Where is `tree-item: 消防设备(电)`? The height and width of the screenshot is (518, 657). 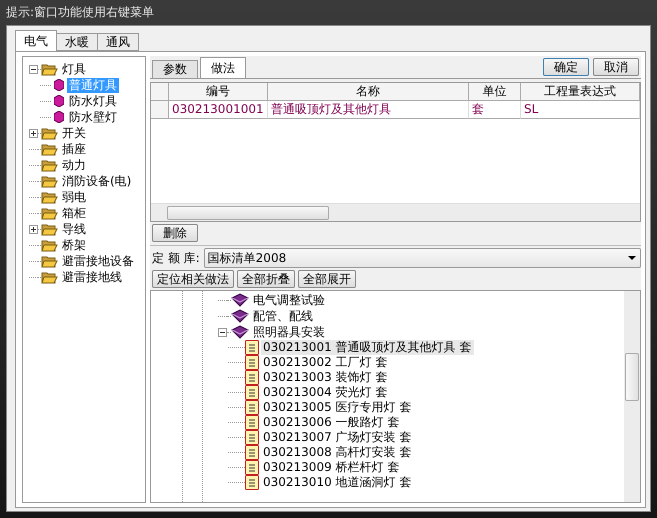
tree-item: 消防设备(电) is located at coordinates (97, 181).